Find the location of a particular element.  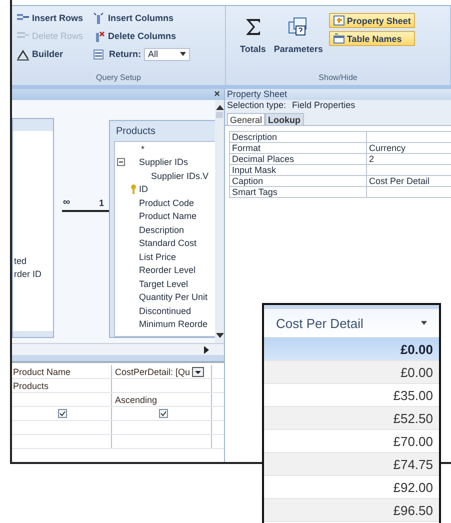

many-label: ∞ is located at coordinates (66, 202).